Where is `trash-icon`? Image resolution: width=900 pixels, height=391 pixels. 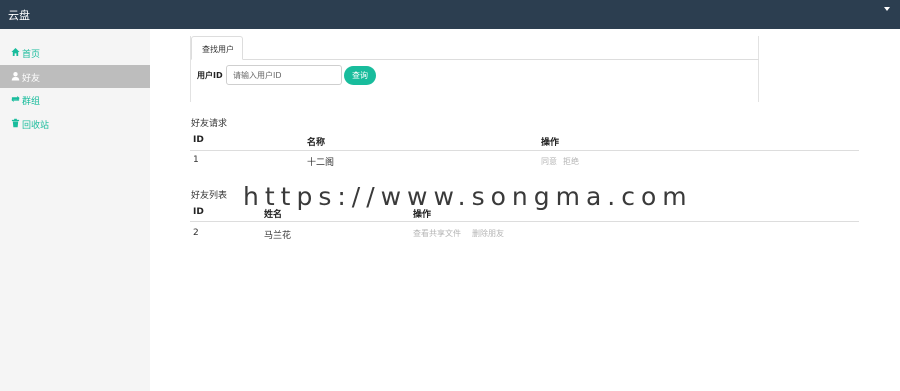
trash-icon is located at coordinates (15, 123).